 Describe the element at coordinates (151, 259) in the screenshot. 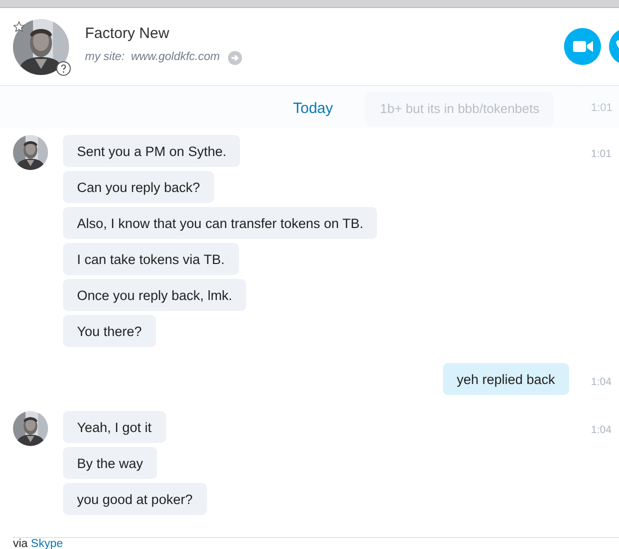

I see `message-bubble: I can take tokens via TB.` at that location.